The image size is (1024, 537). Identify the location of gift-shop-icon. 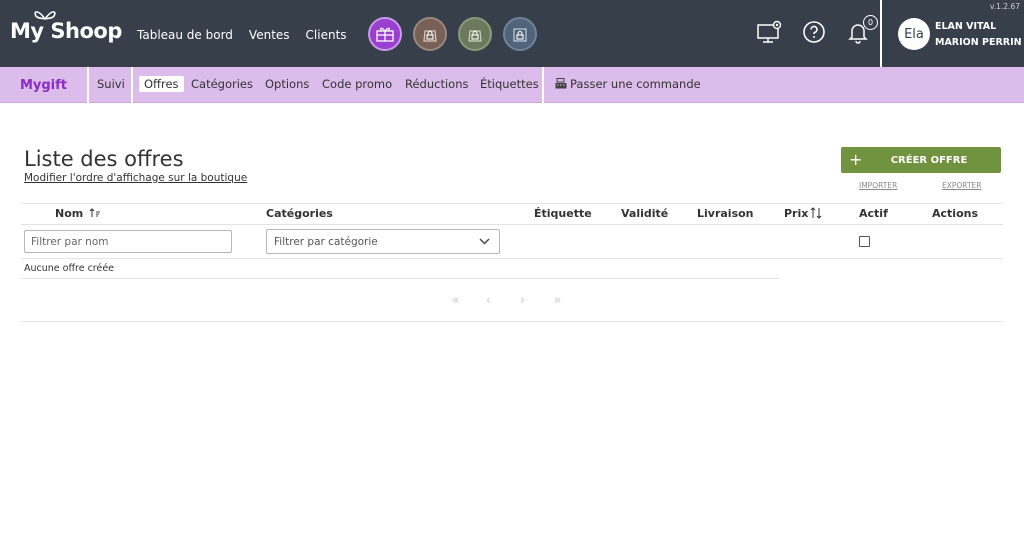
(385, 34).